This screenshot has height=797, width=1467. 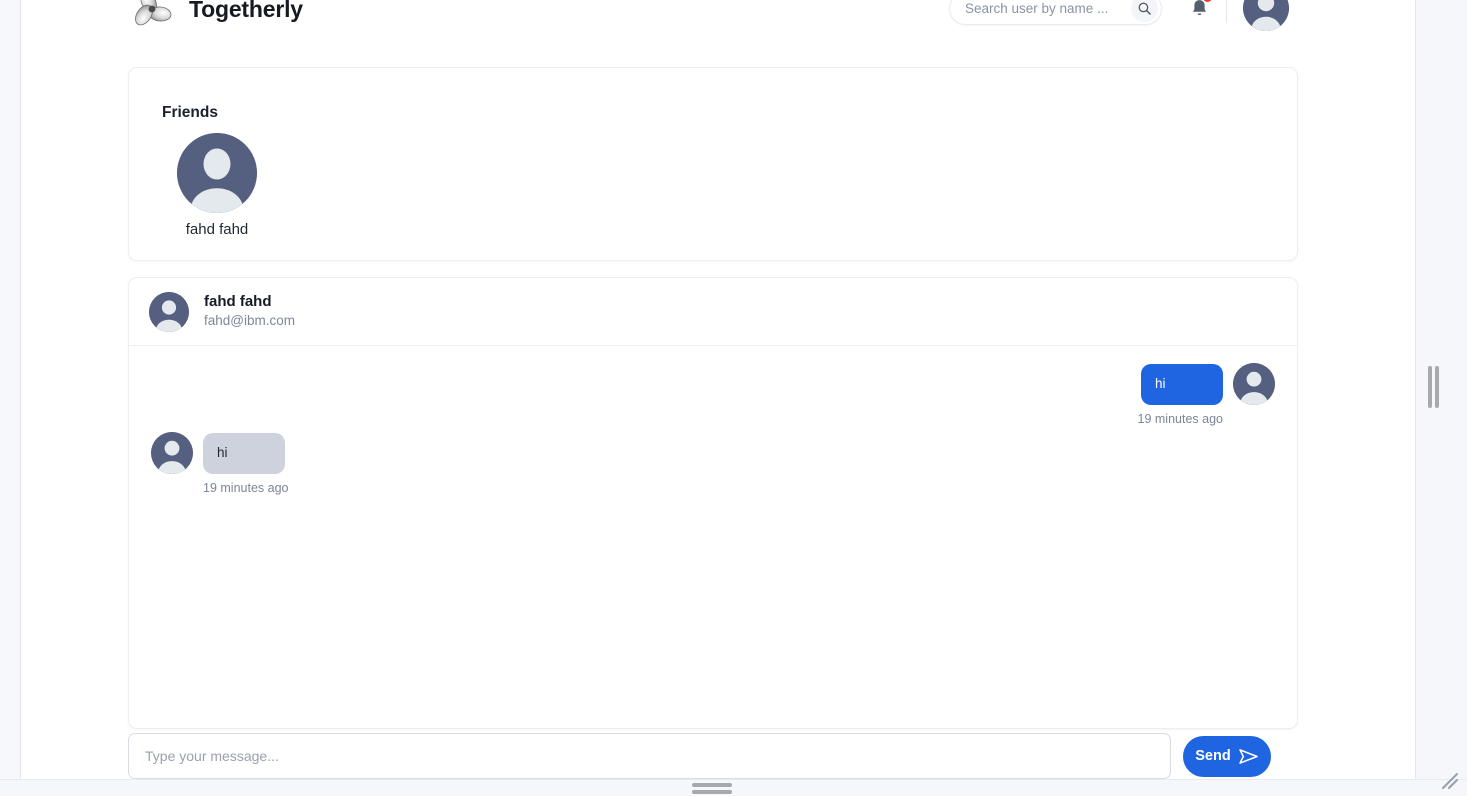 I want to click on friend-name: fahd fahd, so click(x=217, y=229).